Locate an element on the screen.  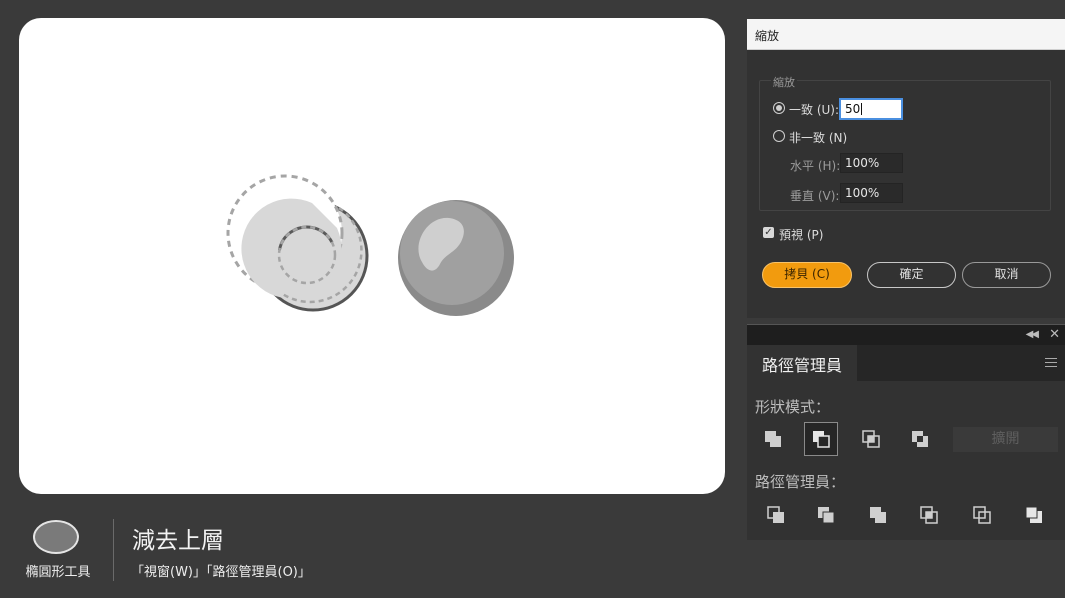
illustration is located at coordinates (370, 245).